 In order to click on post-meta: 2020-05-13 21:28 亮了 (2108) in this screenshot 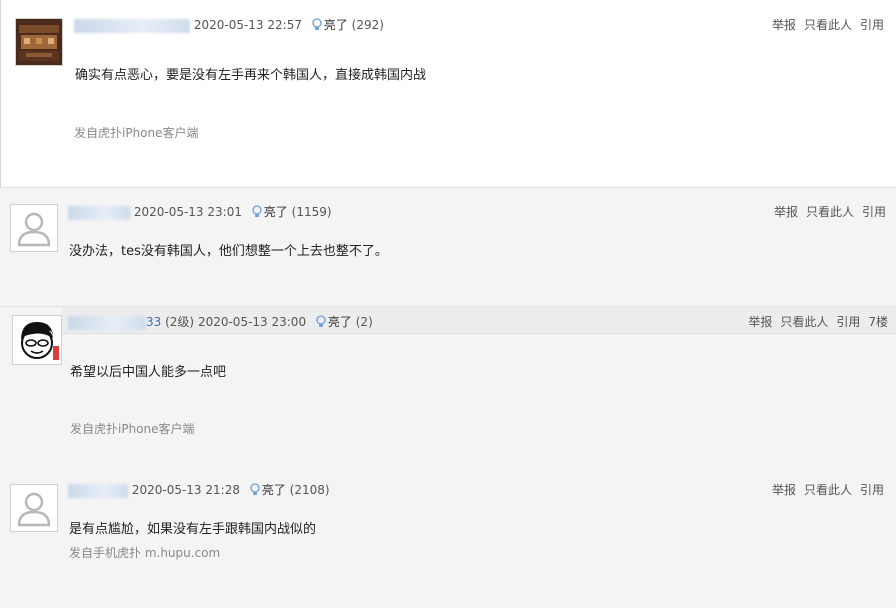, I will do `click(199, 489)`.